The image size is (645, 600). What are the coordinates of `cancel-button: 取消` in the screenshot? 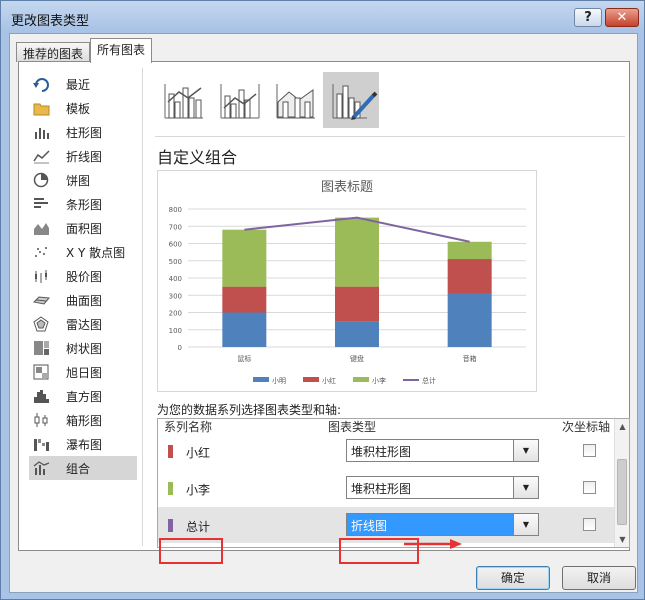 It's located at (599, 578).